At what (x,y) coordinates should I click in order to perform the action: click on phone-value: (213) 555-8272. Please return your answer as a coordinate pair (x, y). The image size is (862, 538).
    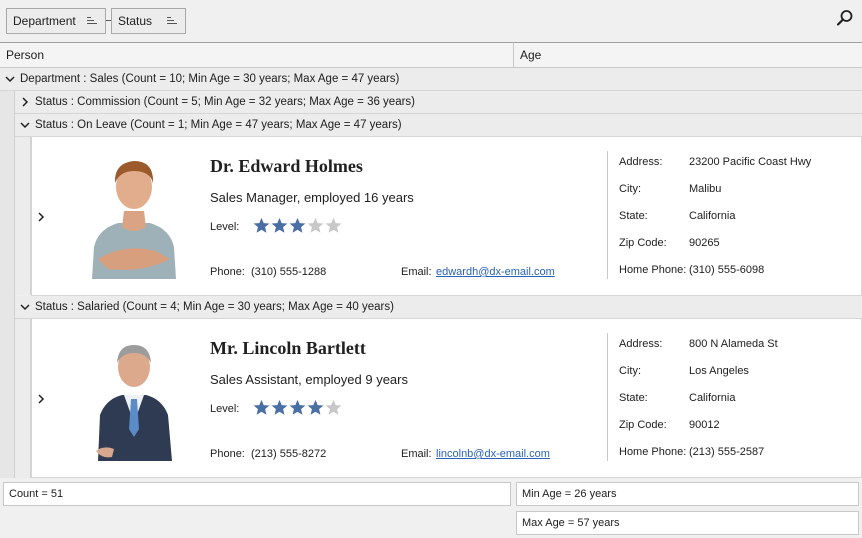
    Looking at the image, I should click on (289, 454).